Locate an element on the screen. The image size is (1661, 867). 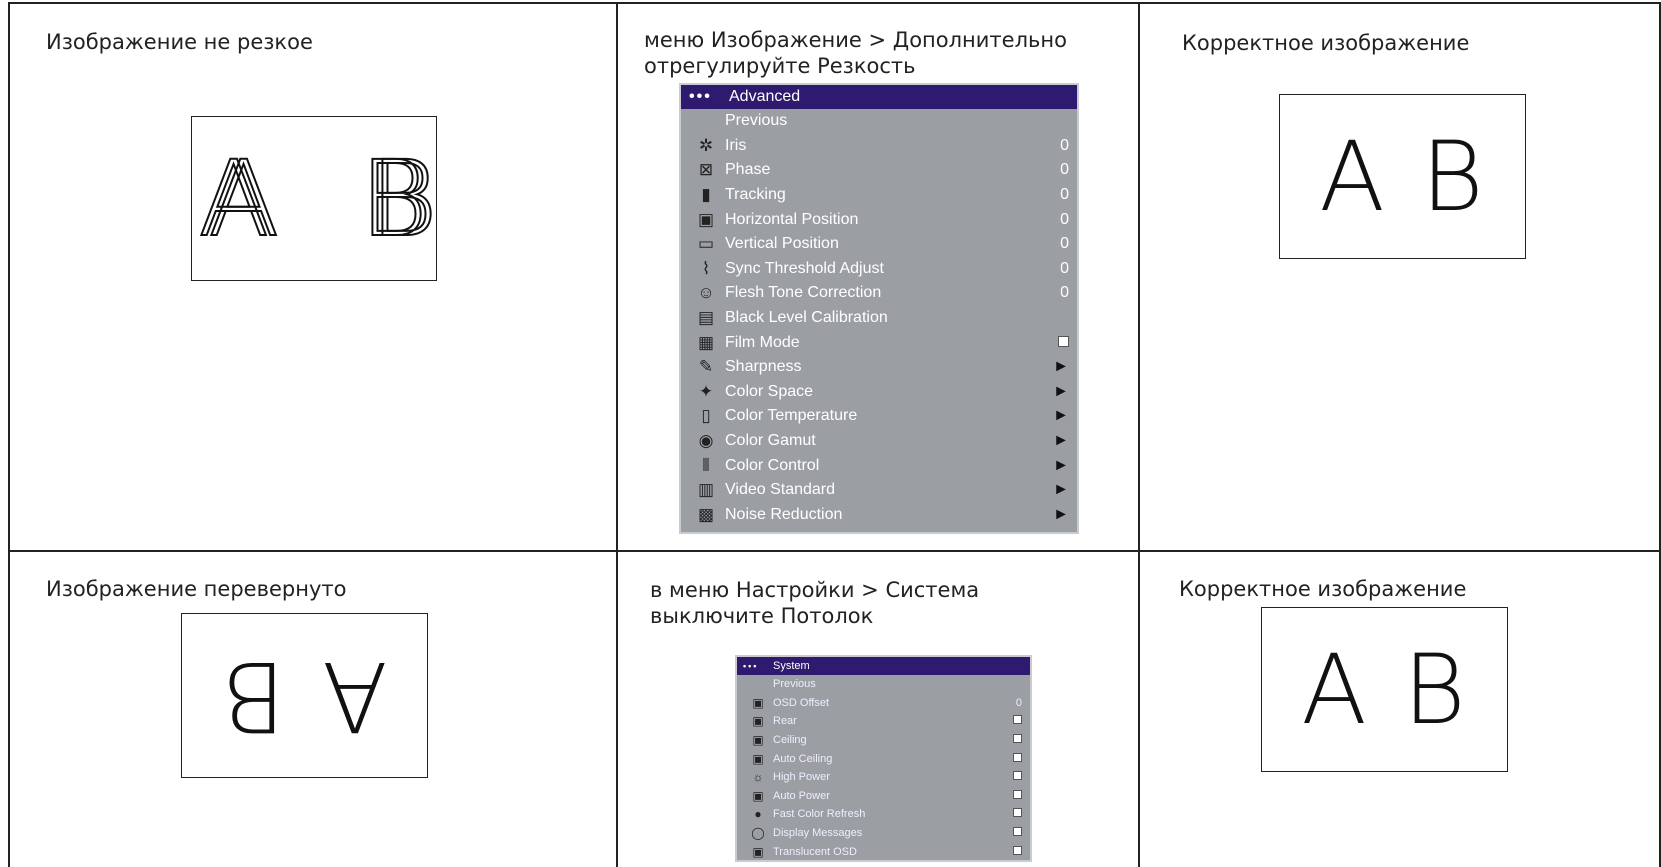
menu-item-label: Display Messages is located at coordinates (818, 833).